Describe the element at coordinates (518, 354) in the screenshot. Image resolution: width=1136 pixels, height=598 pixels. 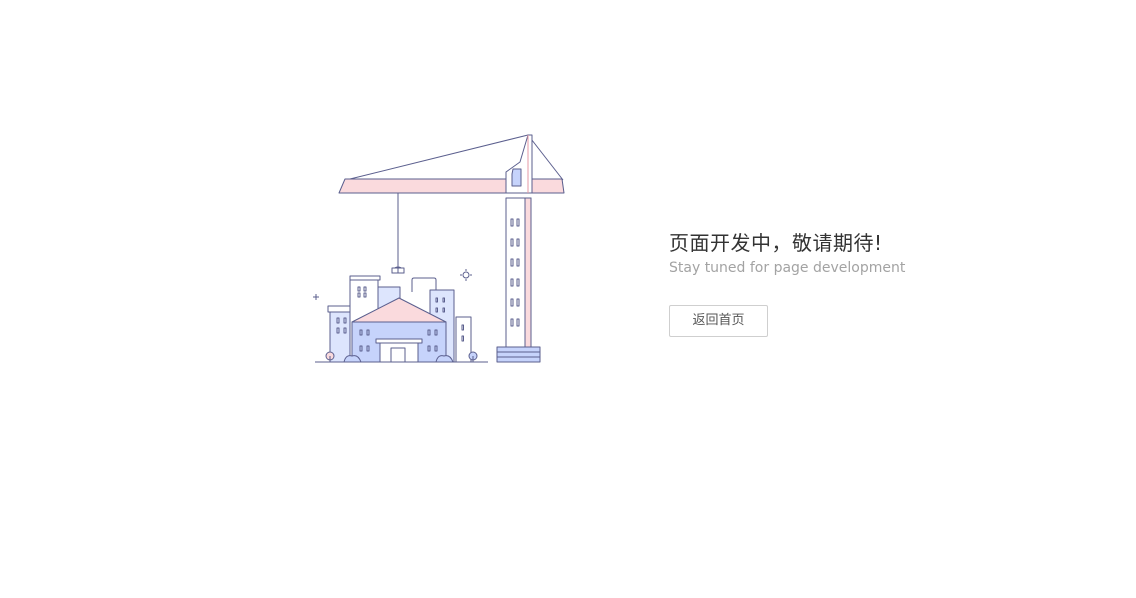
I see `crane-base` at that location.